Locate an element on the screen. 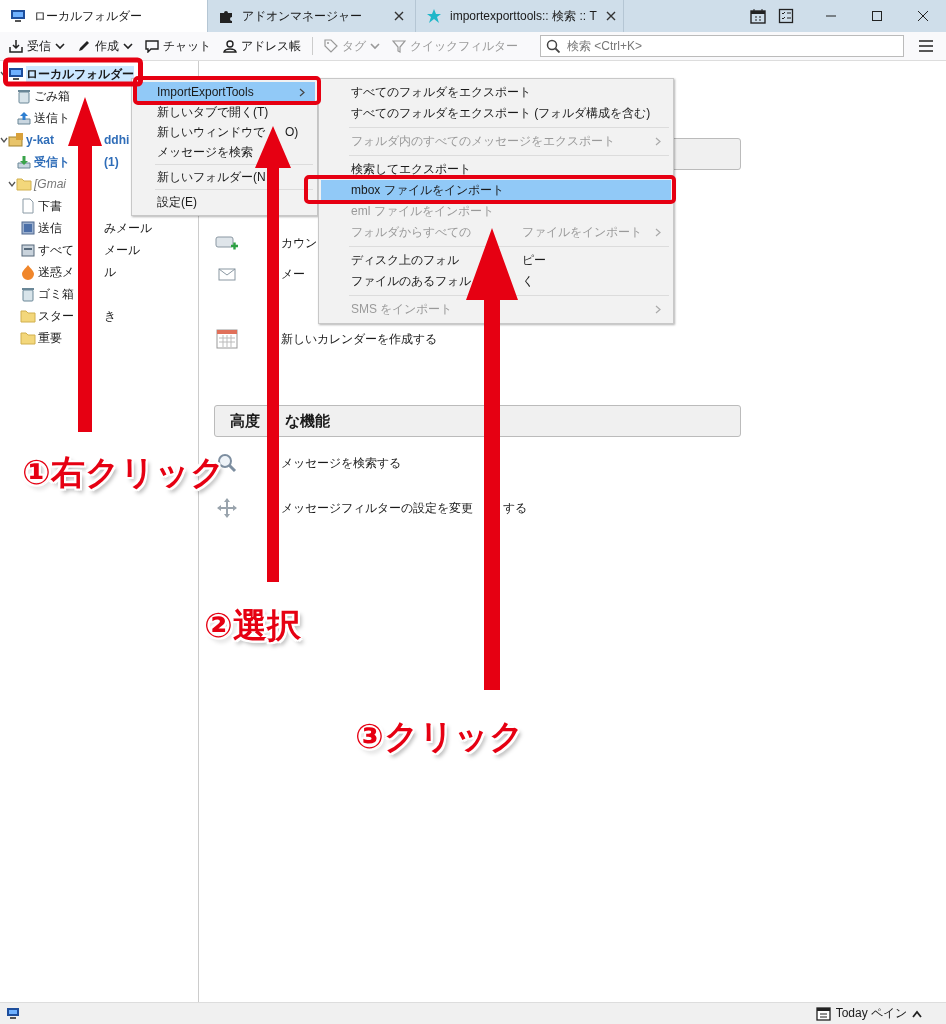 The image size is (946, 1024). menu-item: メッセージを検索 is located at coordinates (224, 152).